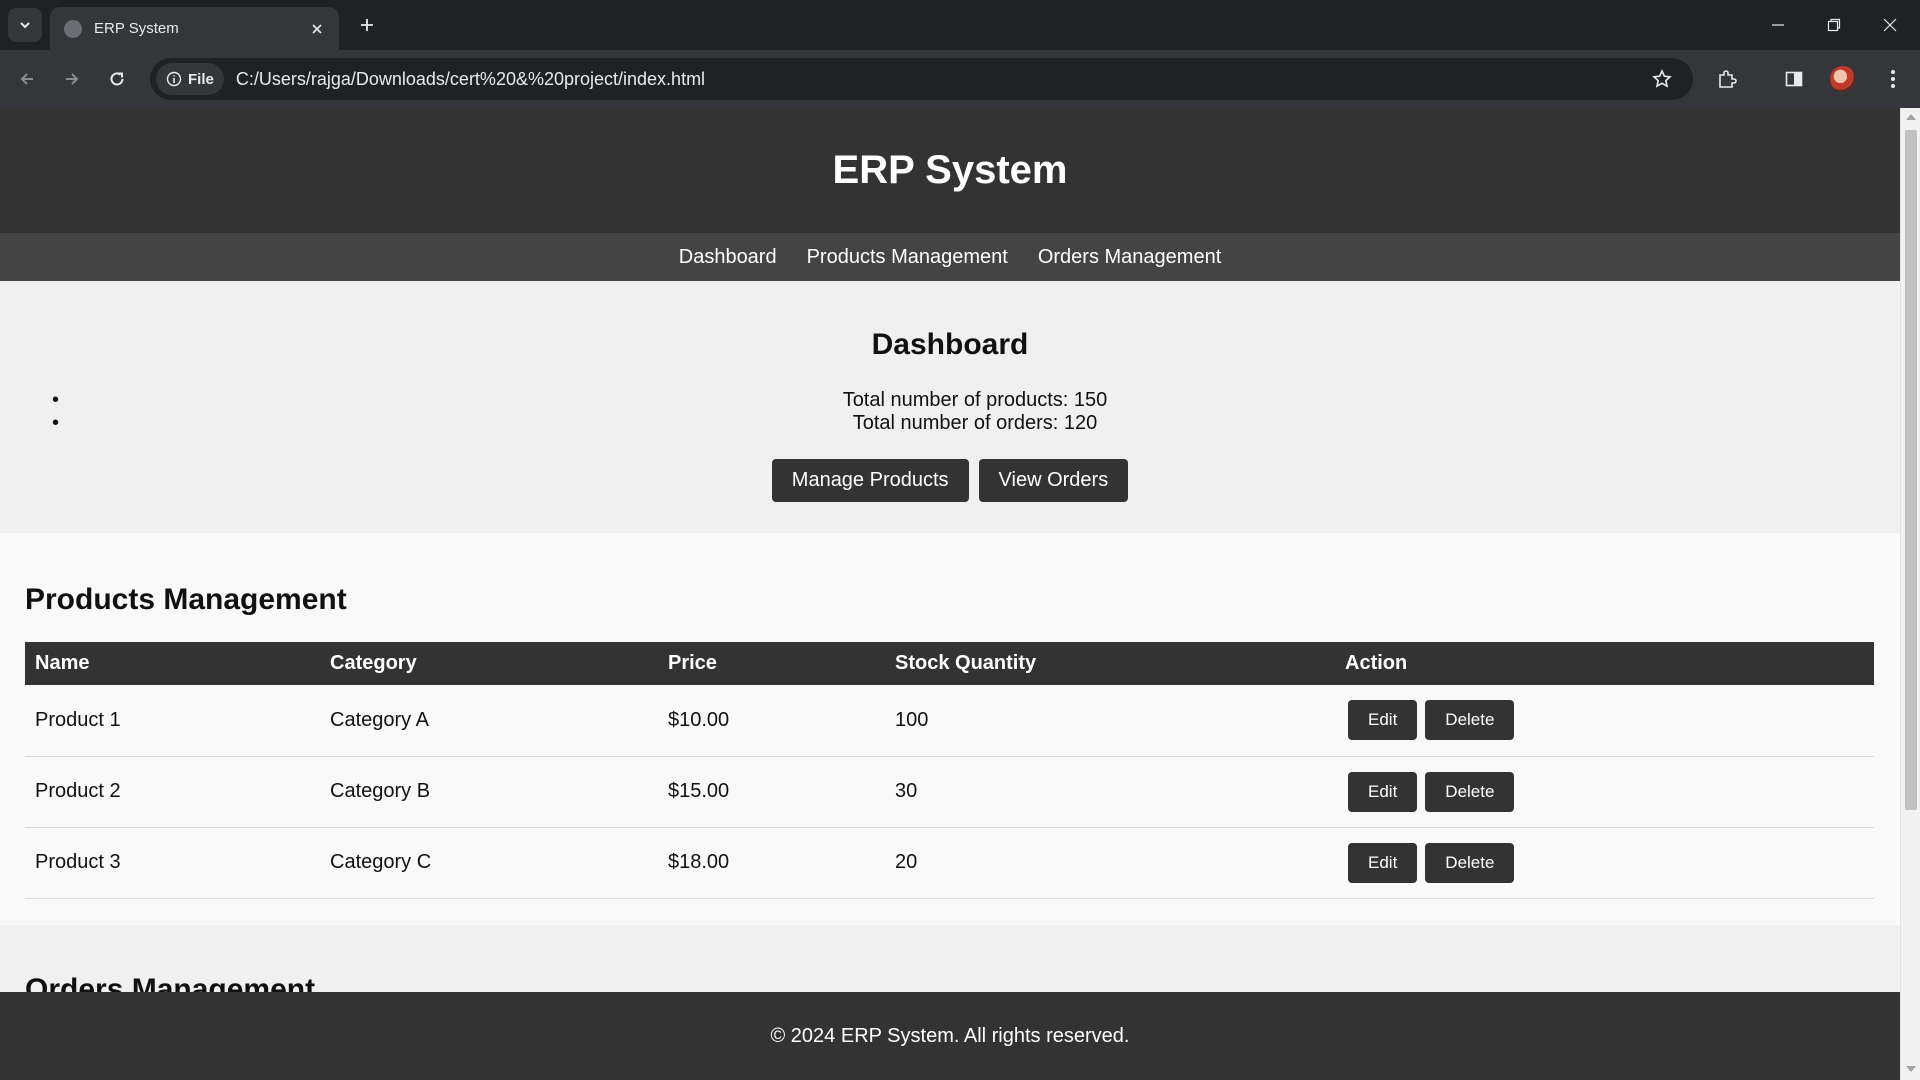  I want to click on bookmark-button, so click(1662, 79).